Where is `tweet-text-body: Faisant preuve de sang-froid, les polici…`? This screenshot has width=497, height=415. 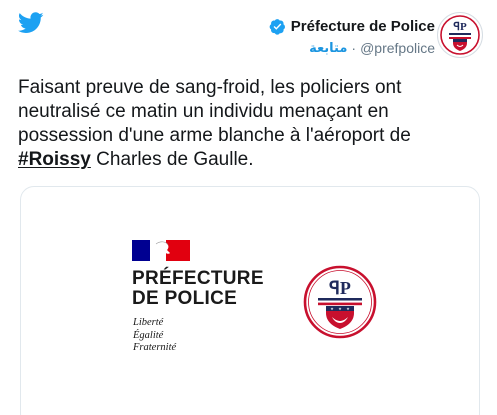
tweet-text-body: Faisant preuve de sang-froid, les polici… is located at coordinates (214, 111).